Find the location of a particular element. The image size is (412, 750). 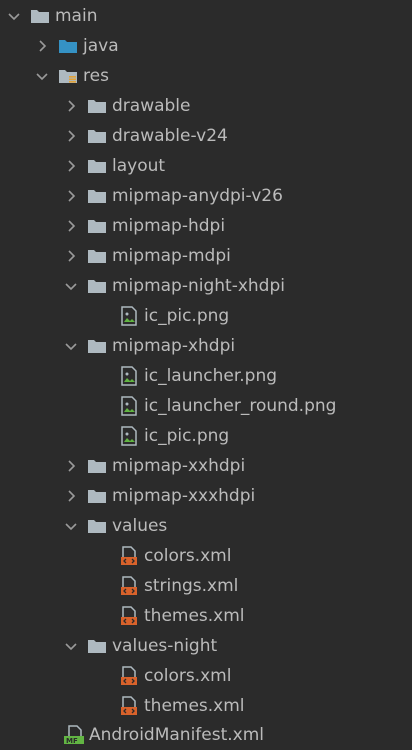

tree-item-label: values is located at coordinates (140, 526).